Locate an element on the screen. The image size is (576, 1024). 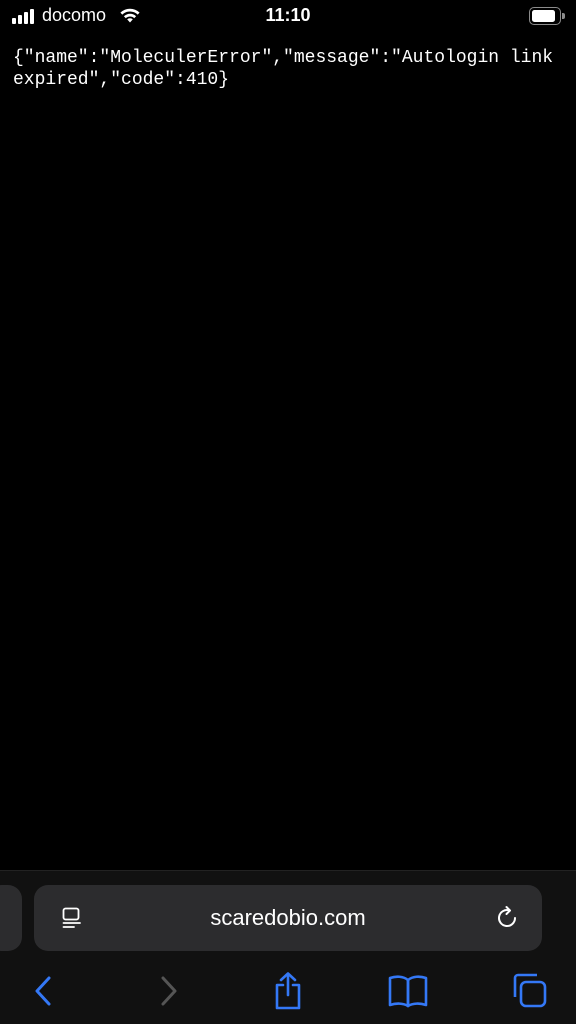
share-button is located at coordinates (288, 991).